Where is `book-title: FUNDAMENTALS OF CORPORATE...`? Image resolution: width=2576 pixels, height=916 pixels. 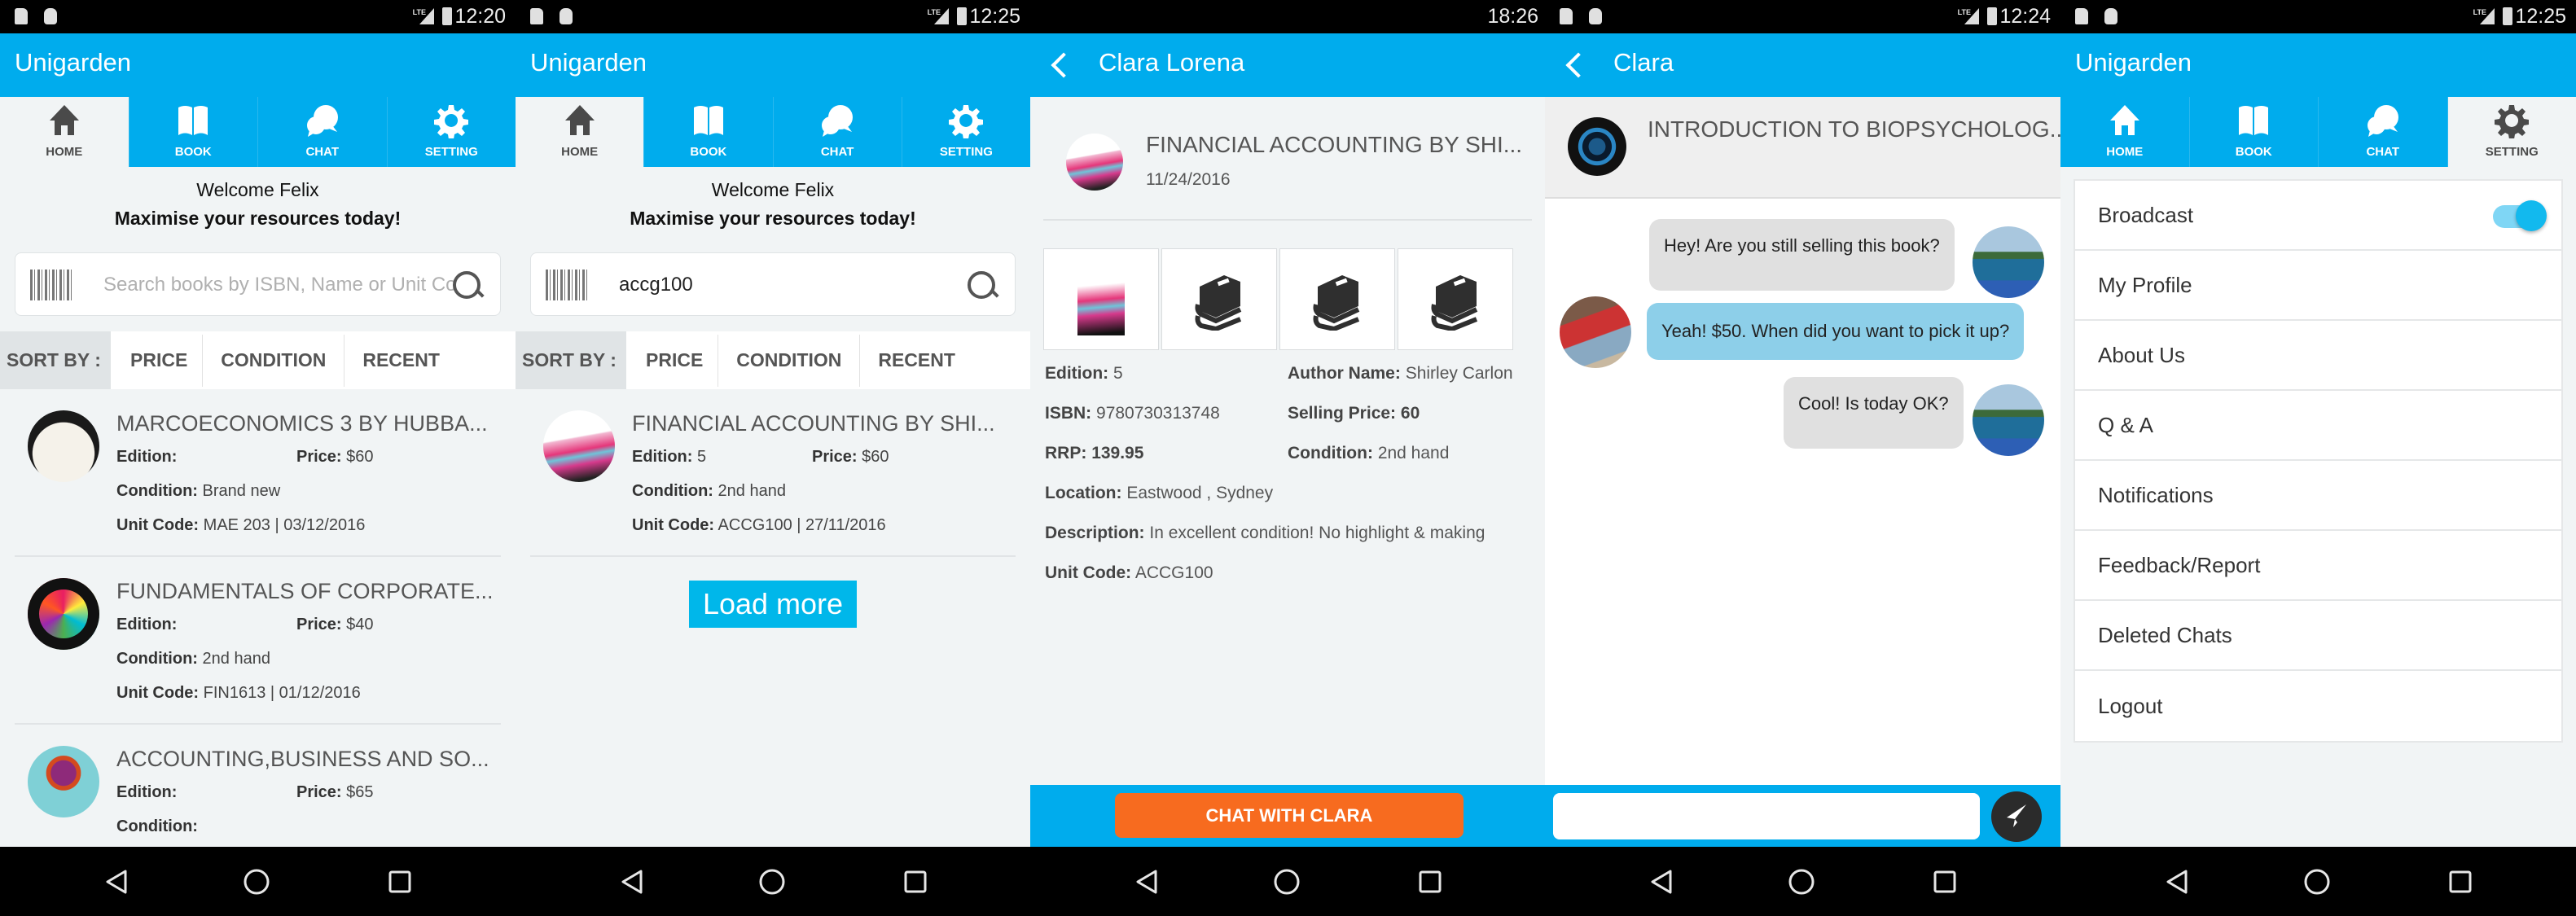 book-title: FUNDAMENTALS OF CORPORATE... is located at coordinates (305, 591).